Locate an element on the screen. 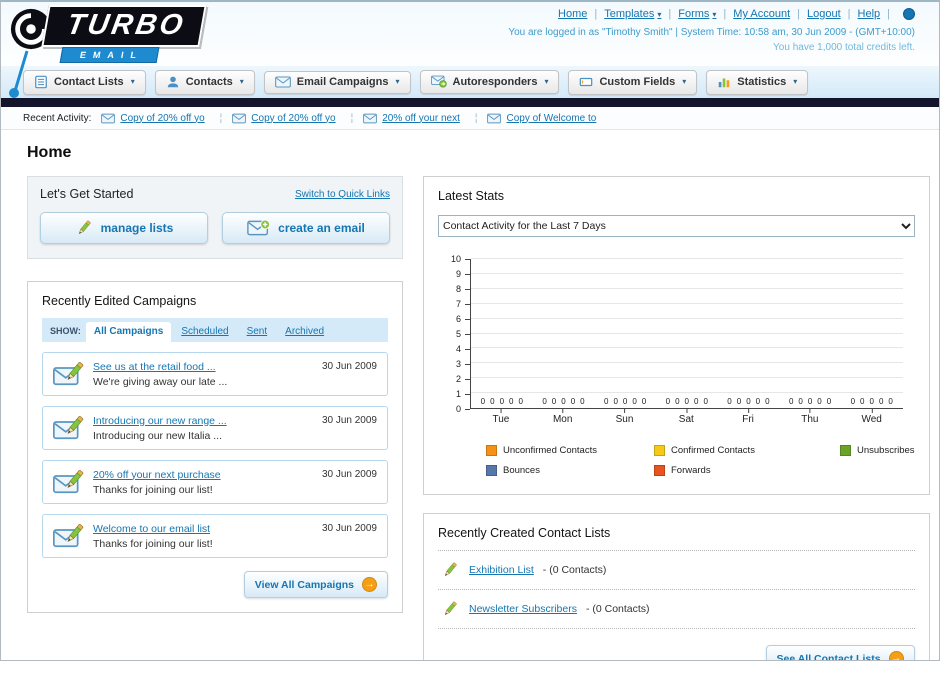  recent-activity-item: 20% off your next is located at coordinates (420, 118).